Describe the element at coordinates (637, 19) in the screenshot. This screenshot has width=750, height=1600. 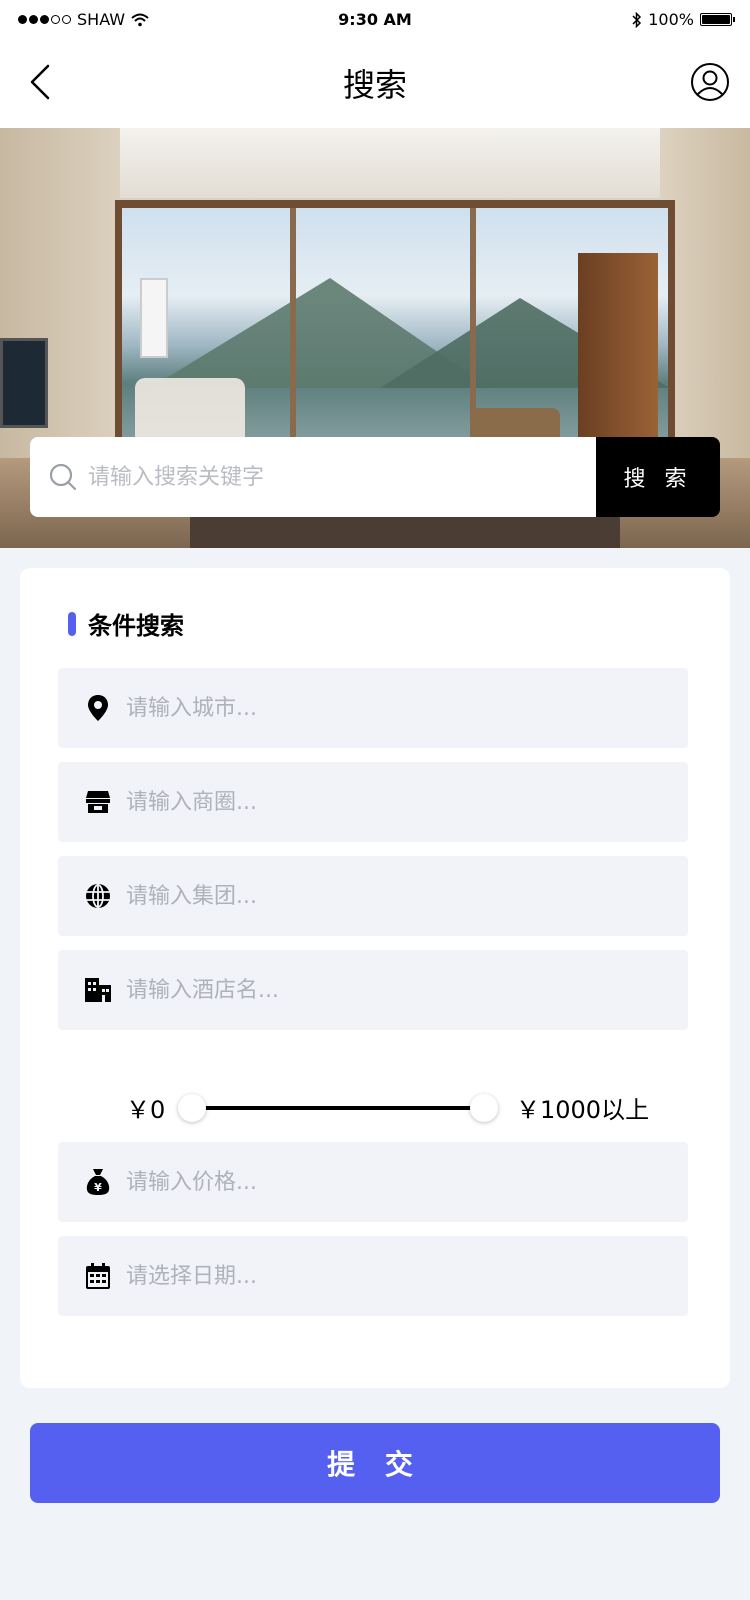
I see `bluetooth-icon` at that location.